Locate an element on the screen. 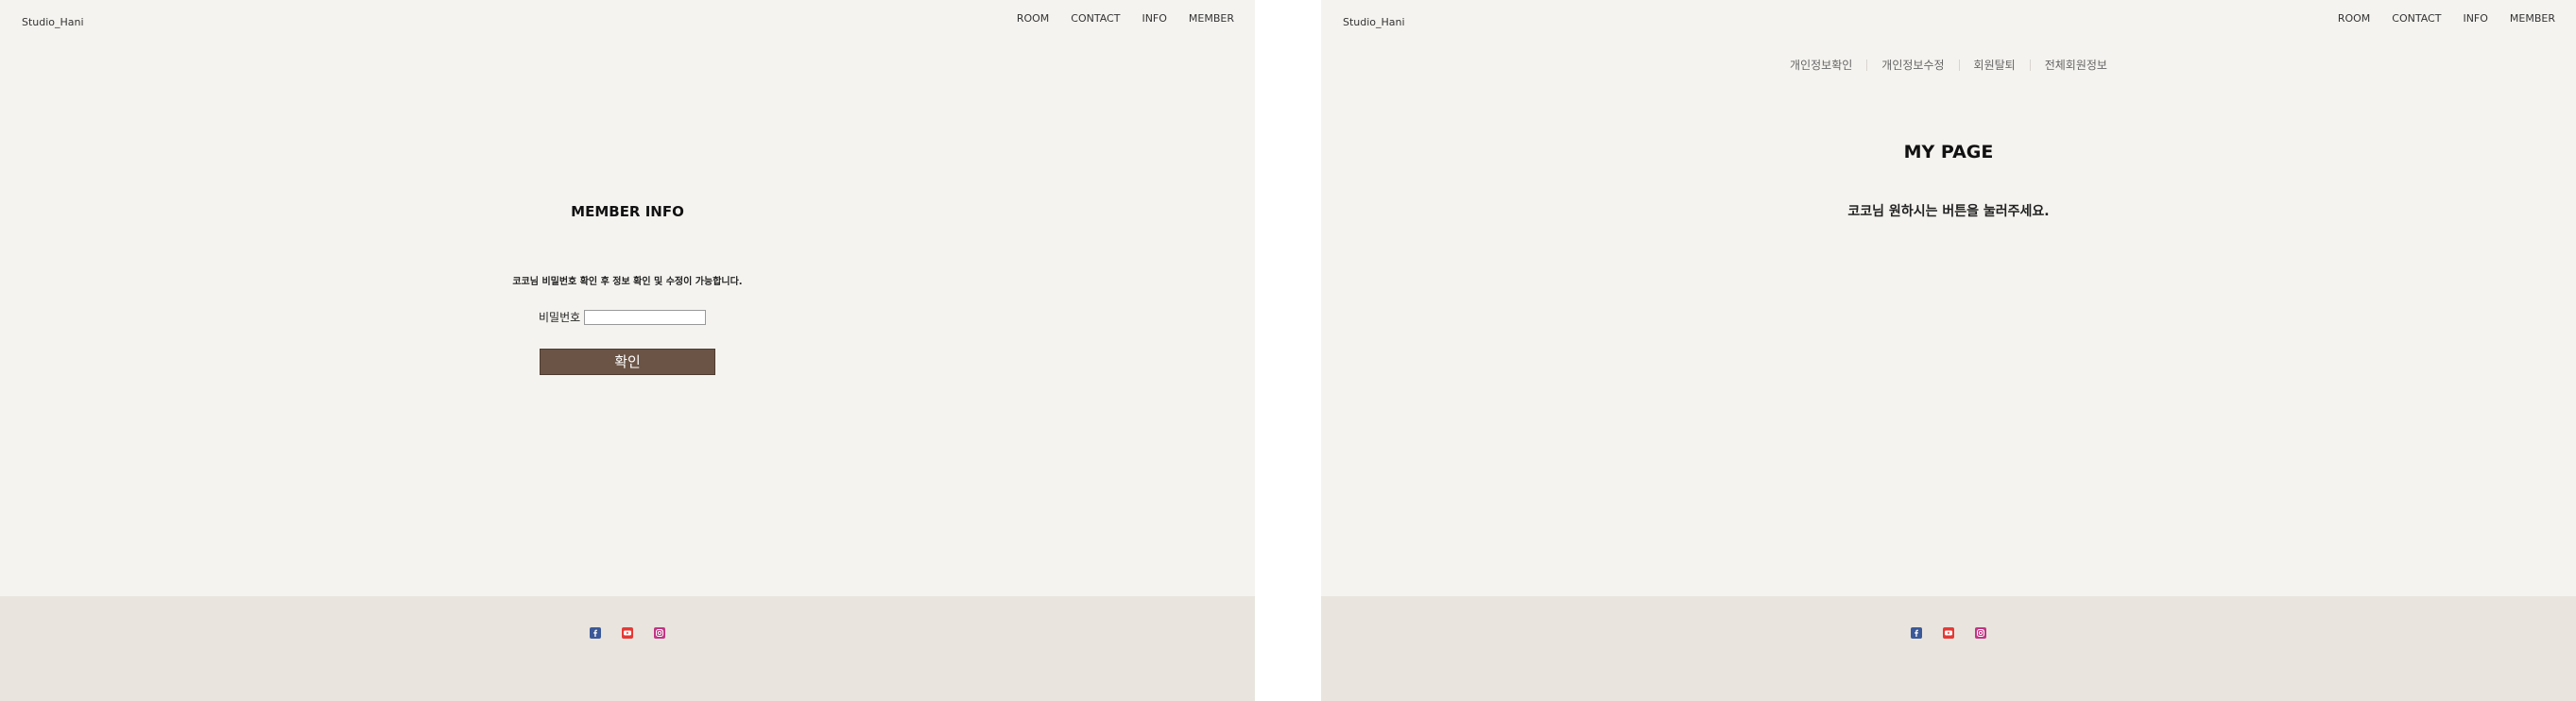 This screenshot has width=2576, height=701. subnav-view-info: 개인정보확인 is located at coordinates (1821, 65).